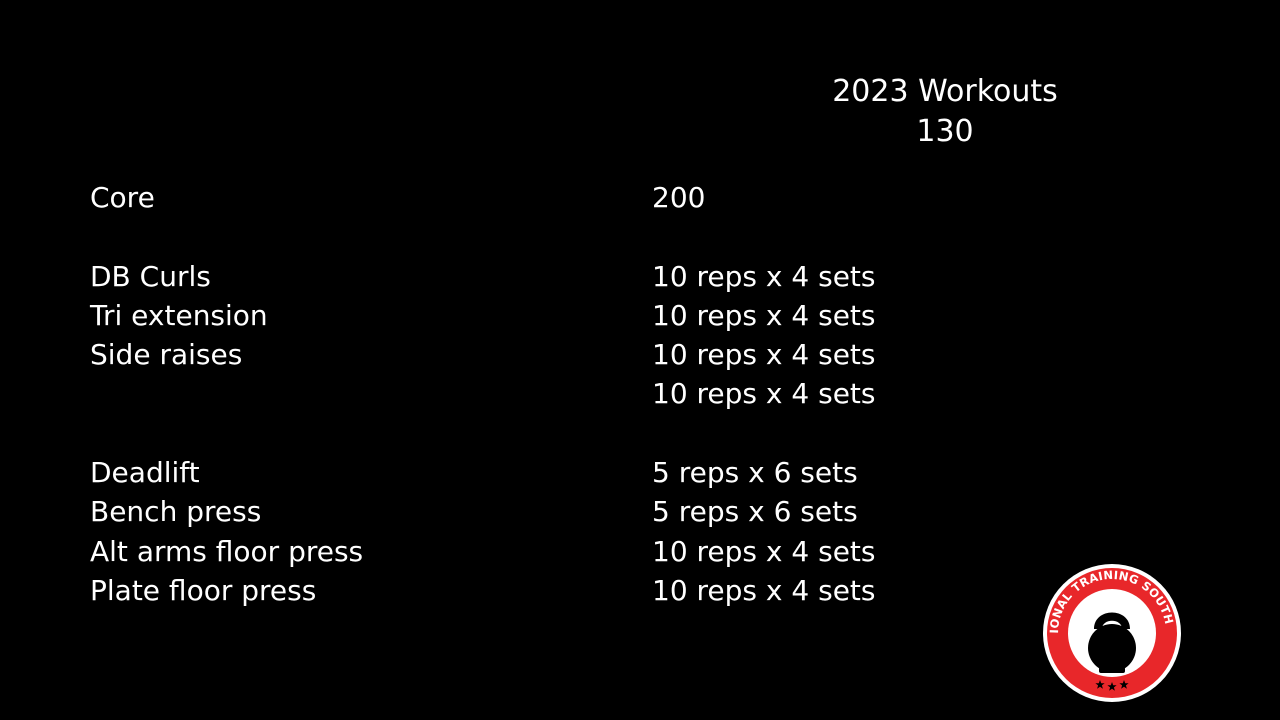 This screenshot has height=720, width=1280. Describe the element at coordinates (150, 276) in the screenshot. I see `exercise-name: DB Curls` at that location.